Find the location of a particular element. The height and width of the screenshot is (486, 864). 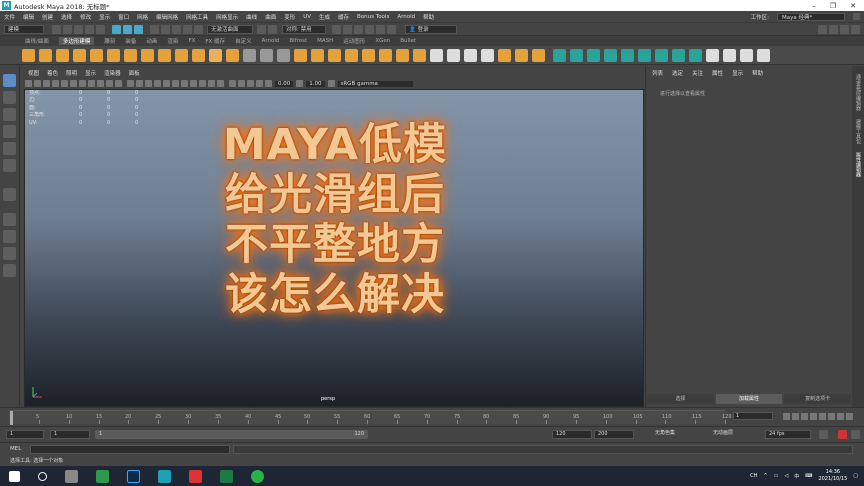

menu-create: 创建 is located at coordinates (47, 17).